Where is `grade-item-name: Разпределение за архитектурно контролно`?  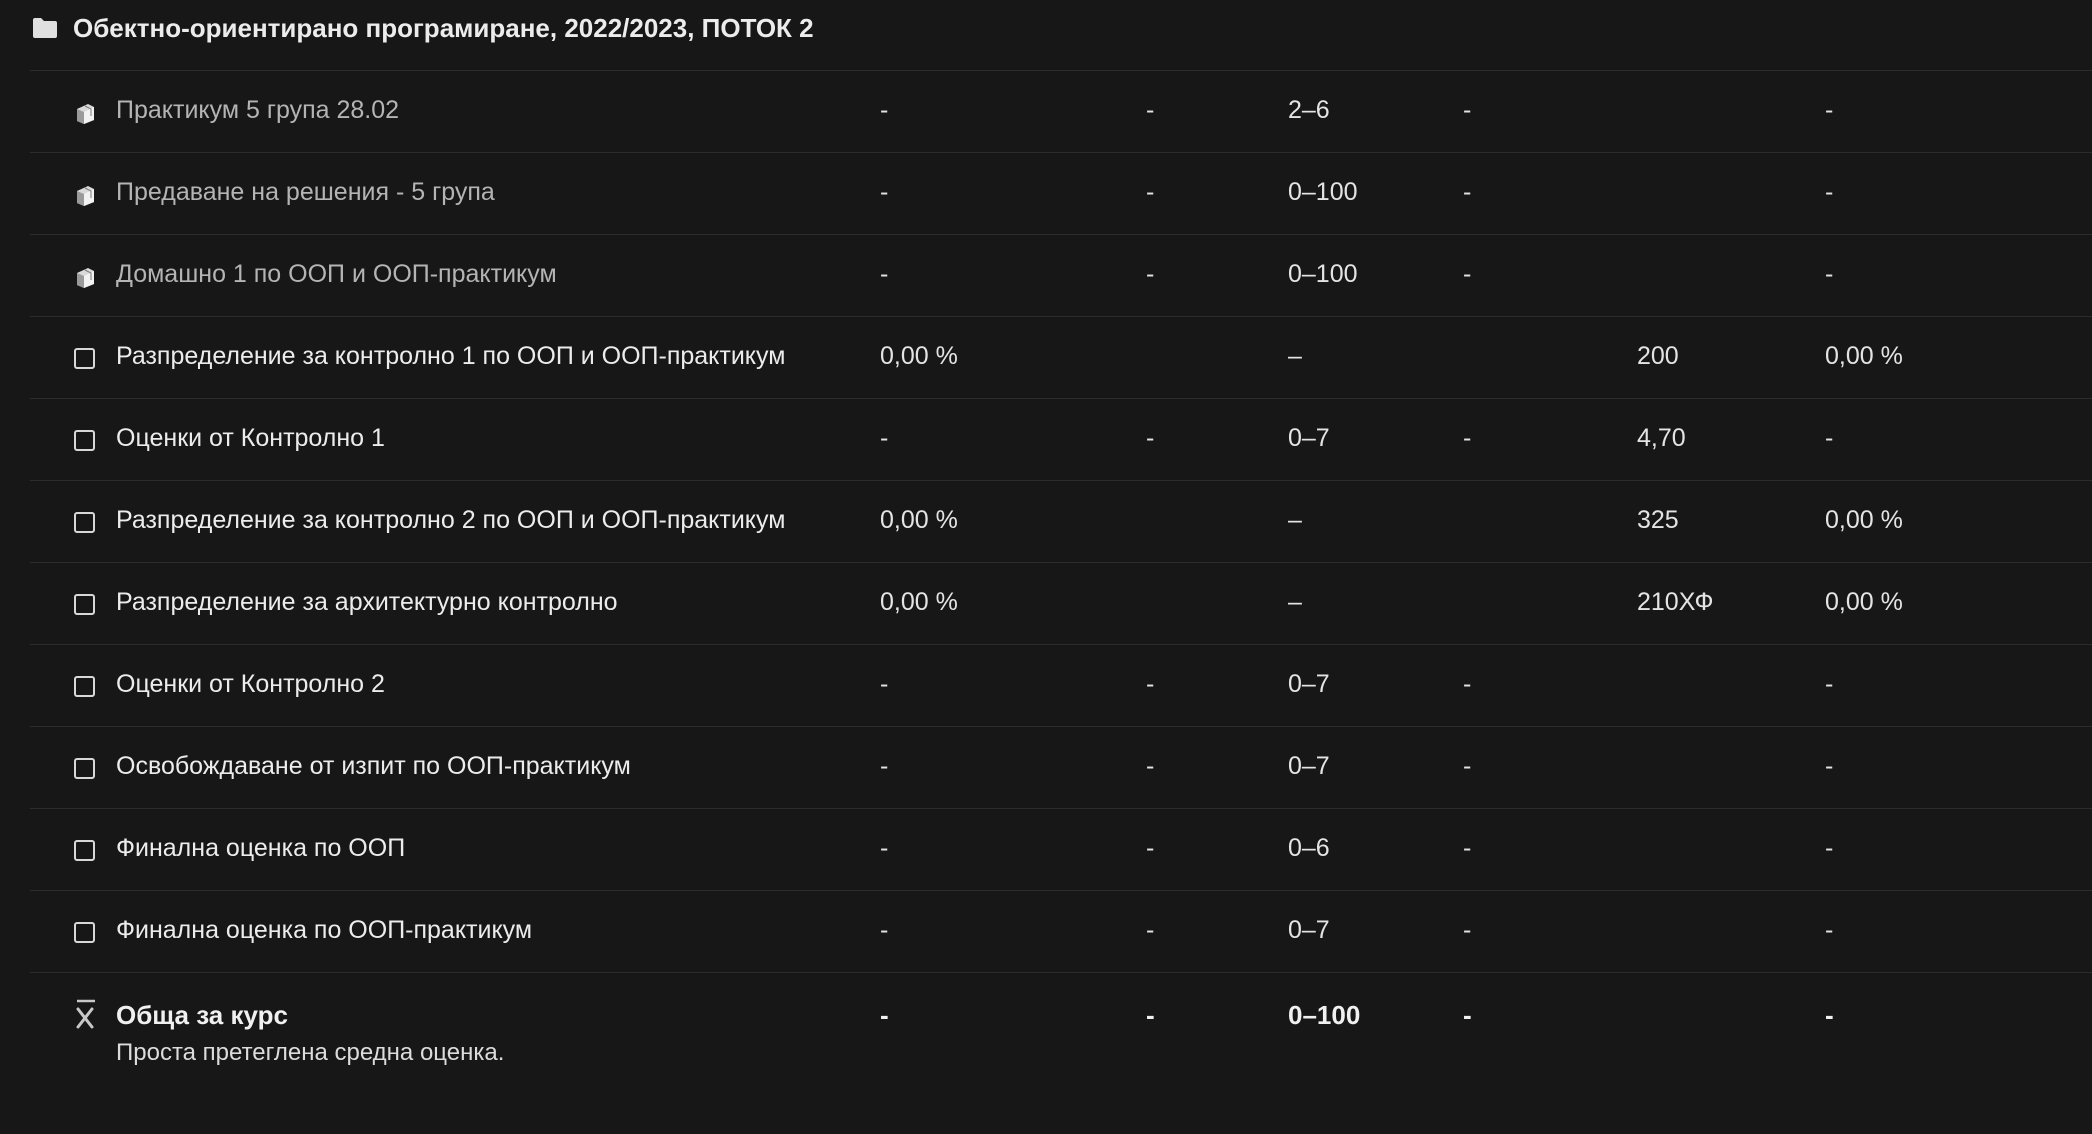
grade-item-name: Разпределение за архитектурно контролно is located at coordinates (367, 602).